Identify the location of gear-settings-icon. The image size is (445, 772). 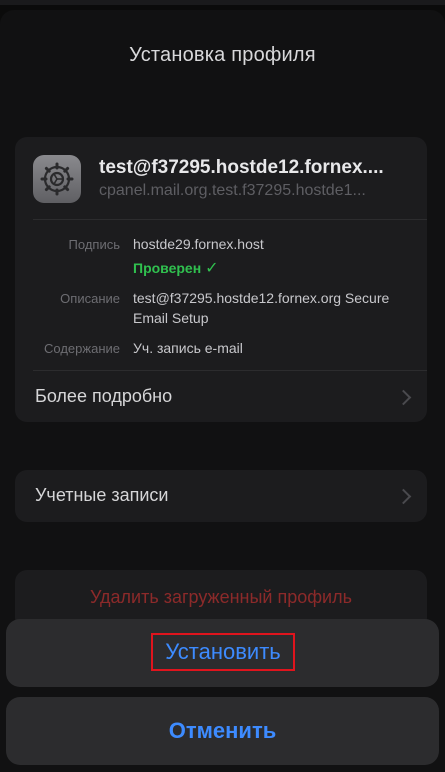
(57, 179).